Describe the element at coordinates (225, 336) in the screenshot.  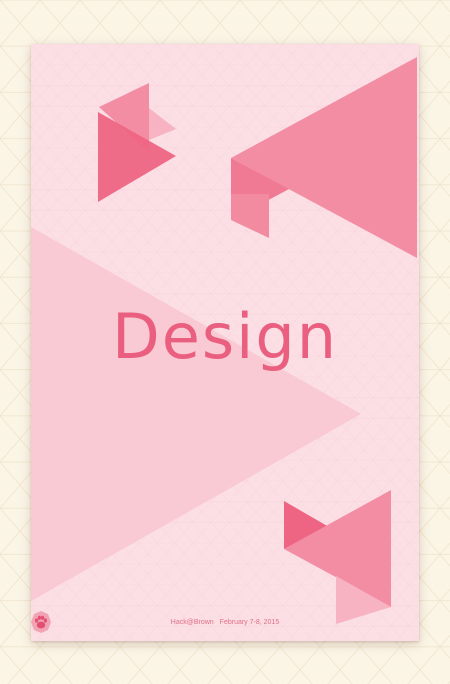
I see `poster-title: Design` at that location.